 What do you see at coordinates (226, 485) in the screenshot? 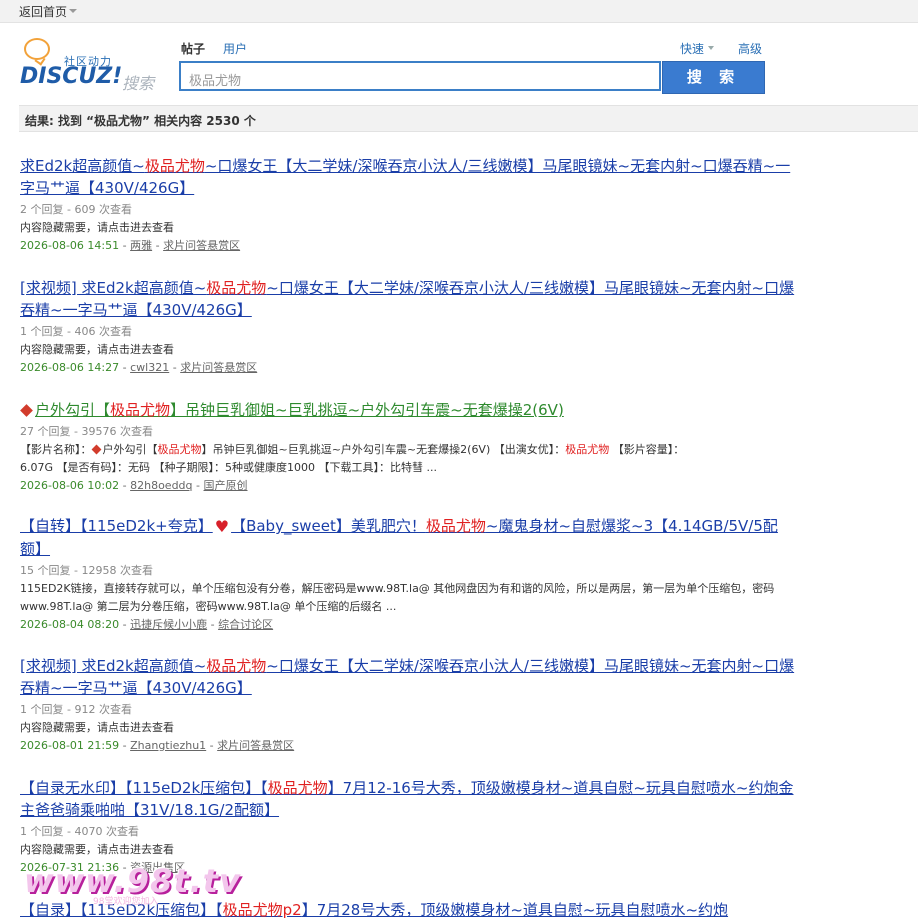
I see `forum-link: 国产原创` at bounding box center [226, 485].